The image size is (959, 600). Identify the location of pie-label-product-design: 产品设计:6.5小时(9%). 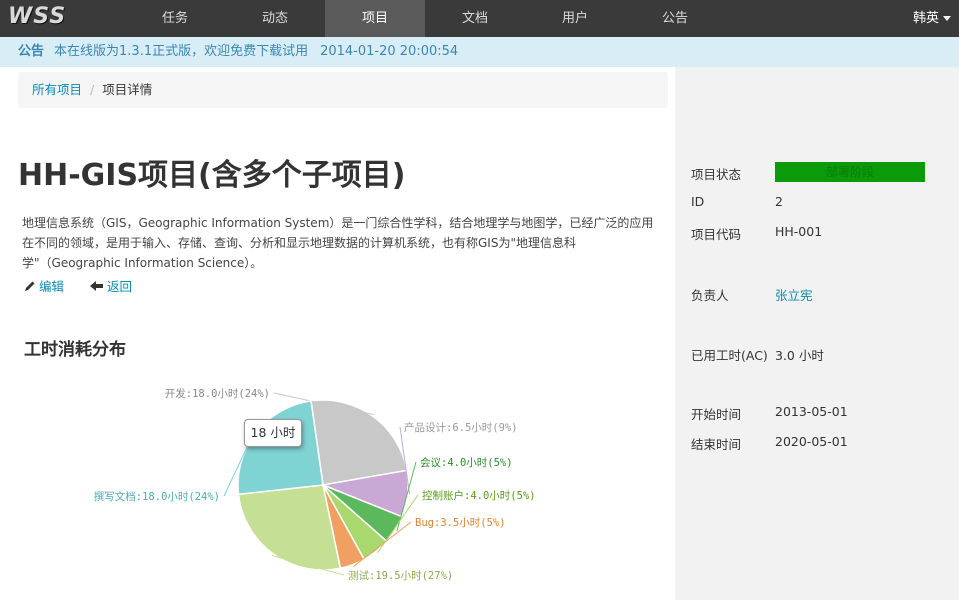
(461, 427).